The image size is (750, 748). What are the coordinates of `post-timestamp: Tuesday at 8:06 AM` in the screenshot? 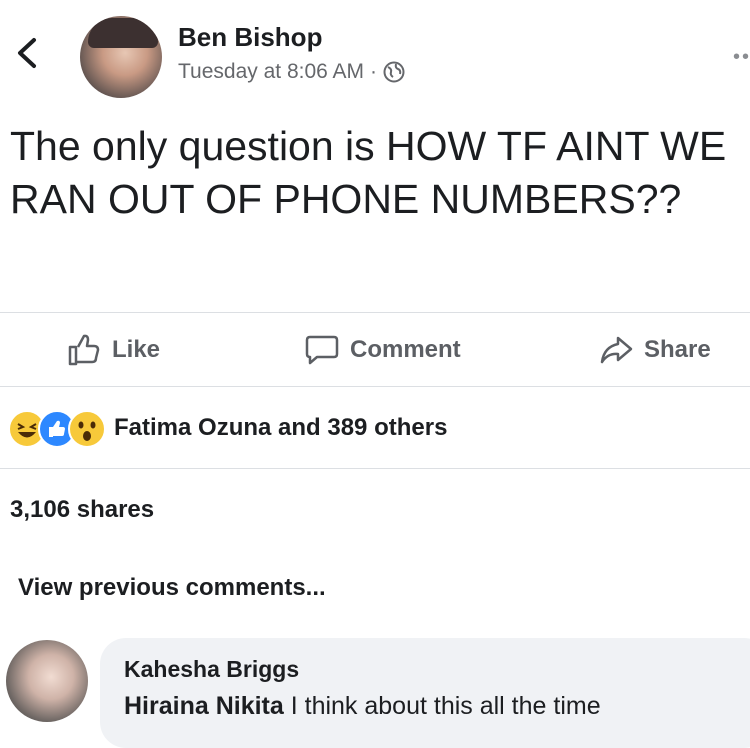 It's located at (271, 72).